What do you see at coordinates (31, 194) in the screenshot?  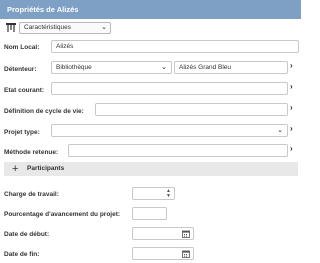 I see `charge-label: Charge de travail:` at bounding box center [31, 194].